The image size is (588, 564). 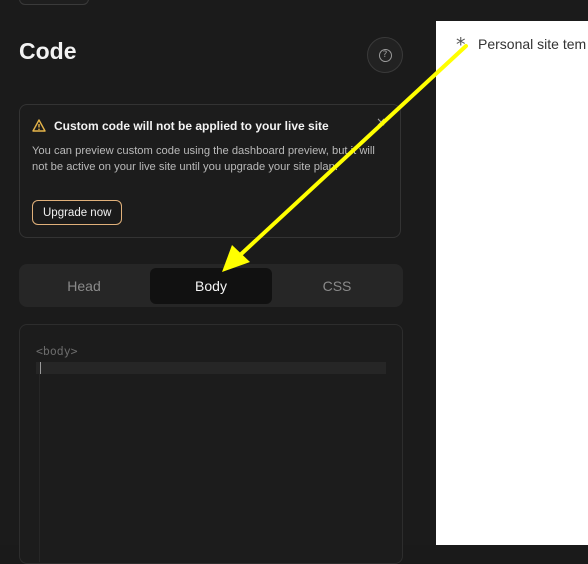 What do you see at coordinates (84, 286) in the screenshot?
I see `tab-head: Head` at bounding box center [84, 286].